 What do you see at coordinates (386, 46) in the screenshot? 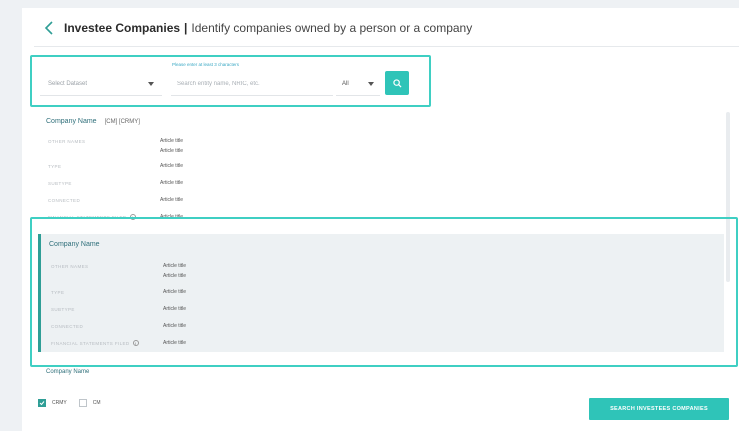
I see `header-divider` at bounding box center [386, 46].